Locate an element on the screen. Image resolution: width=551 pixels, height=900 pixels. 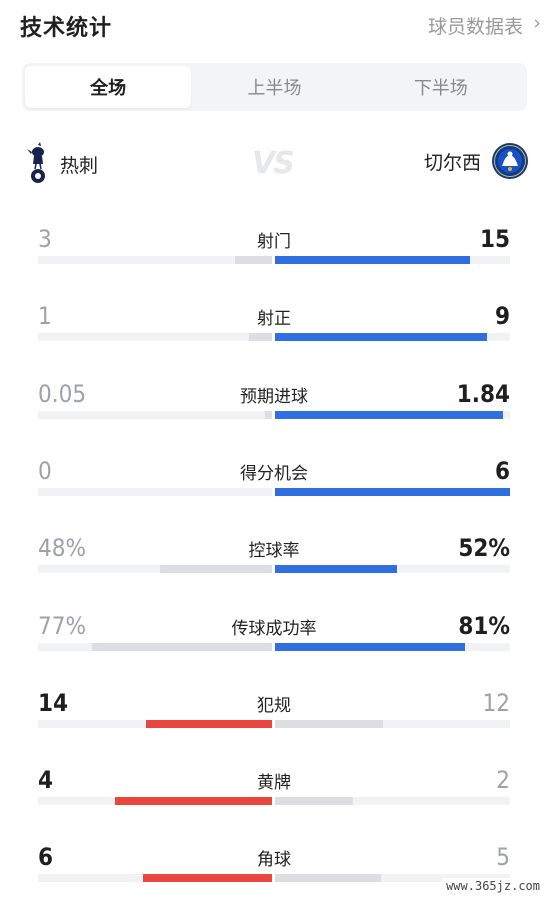
stat-label: 射门 is located at coordinates (274, 242).